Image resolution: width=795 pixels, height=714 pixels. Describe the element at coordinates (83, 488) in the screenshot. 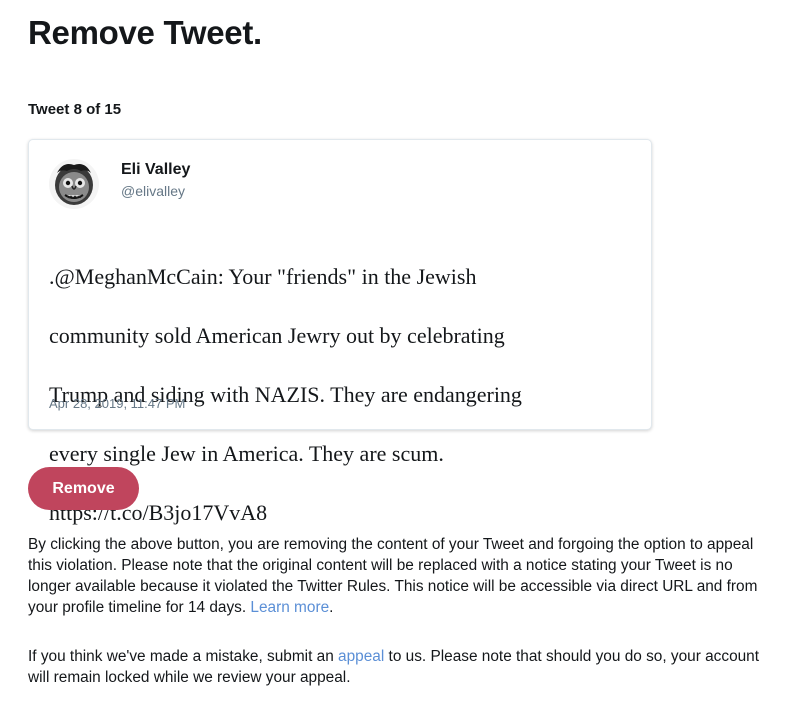

I see `remove-button: Remove` at that location.